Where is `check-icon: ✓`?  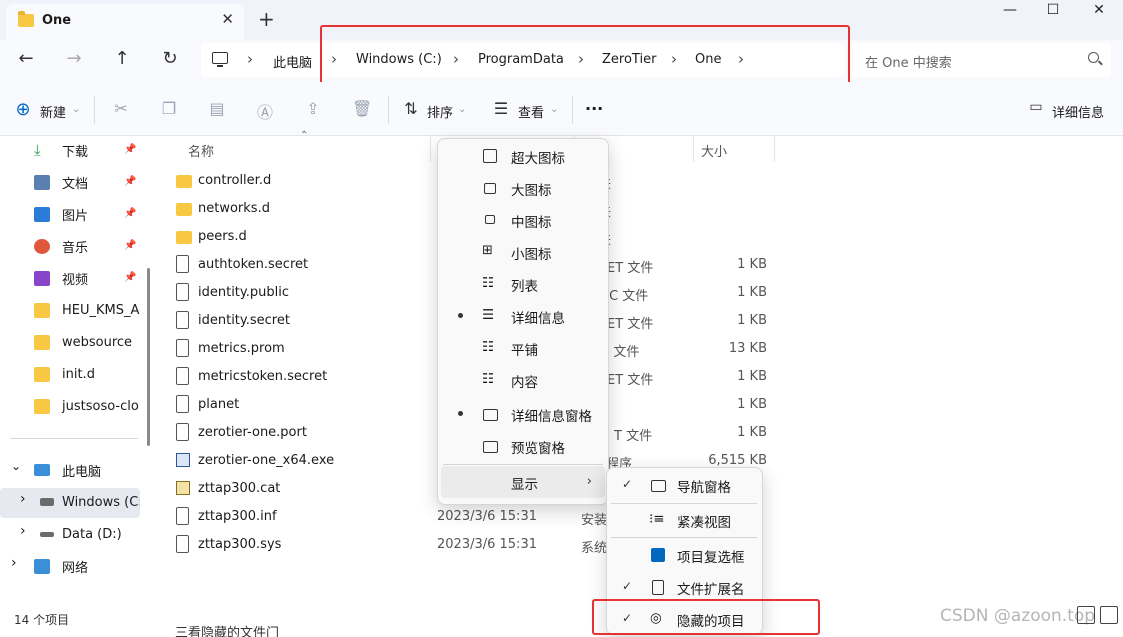
check-icon: ✓ is located at coordinates (627, 586).